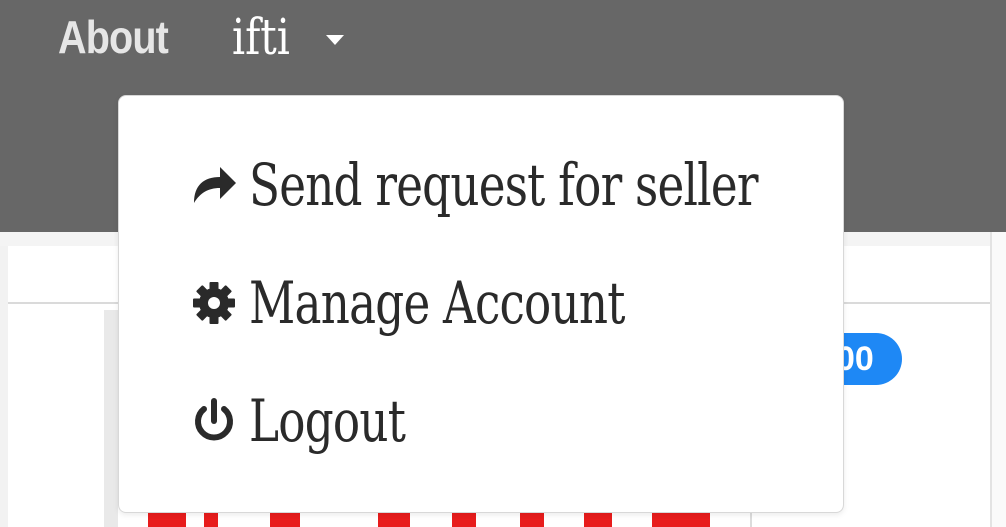  What do you see at coordinates (214, 421) in the screenshot?
I see `power-icon` at bounding box center [214, 421].